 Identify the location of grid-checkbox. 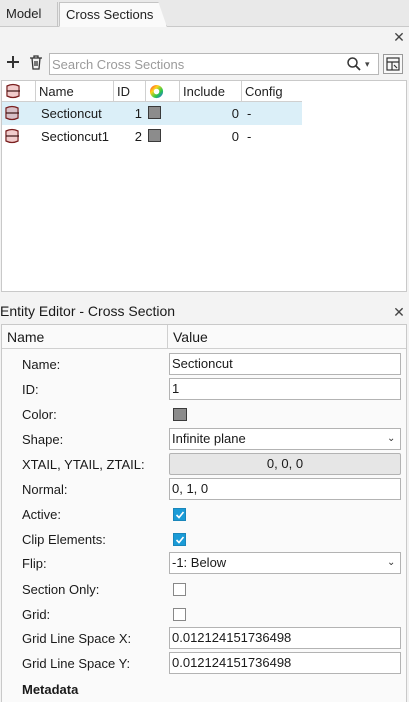
(179, 614).